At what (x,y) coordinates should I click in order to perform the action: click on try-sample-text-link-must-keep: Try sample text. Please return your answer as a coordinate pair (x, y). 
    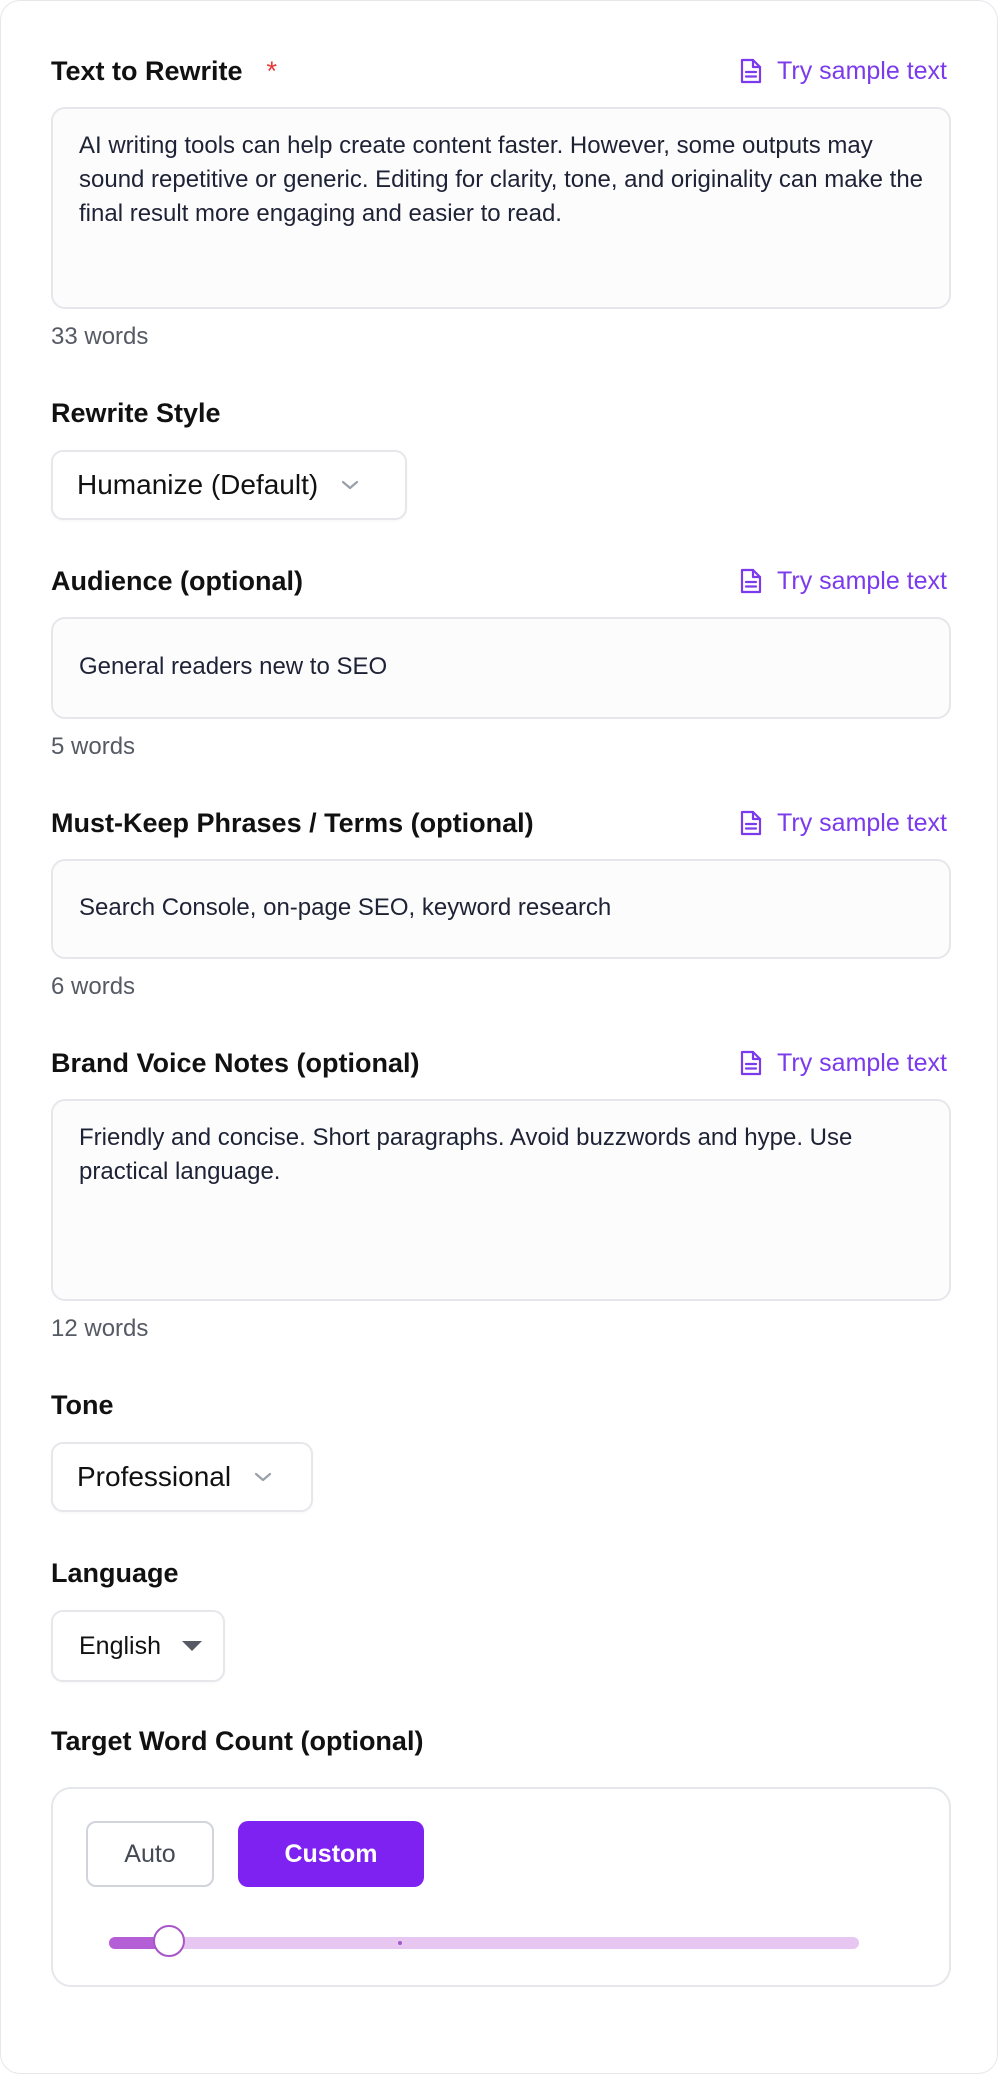
    Looking at the image, I should click on (843, 823).